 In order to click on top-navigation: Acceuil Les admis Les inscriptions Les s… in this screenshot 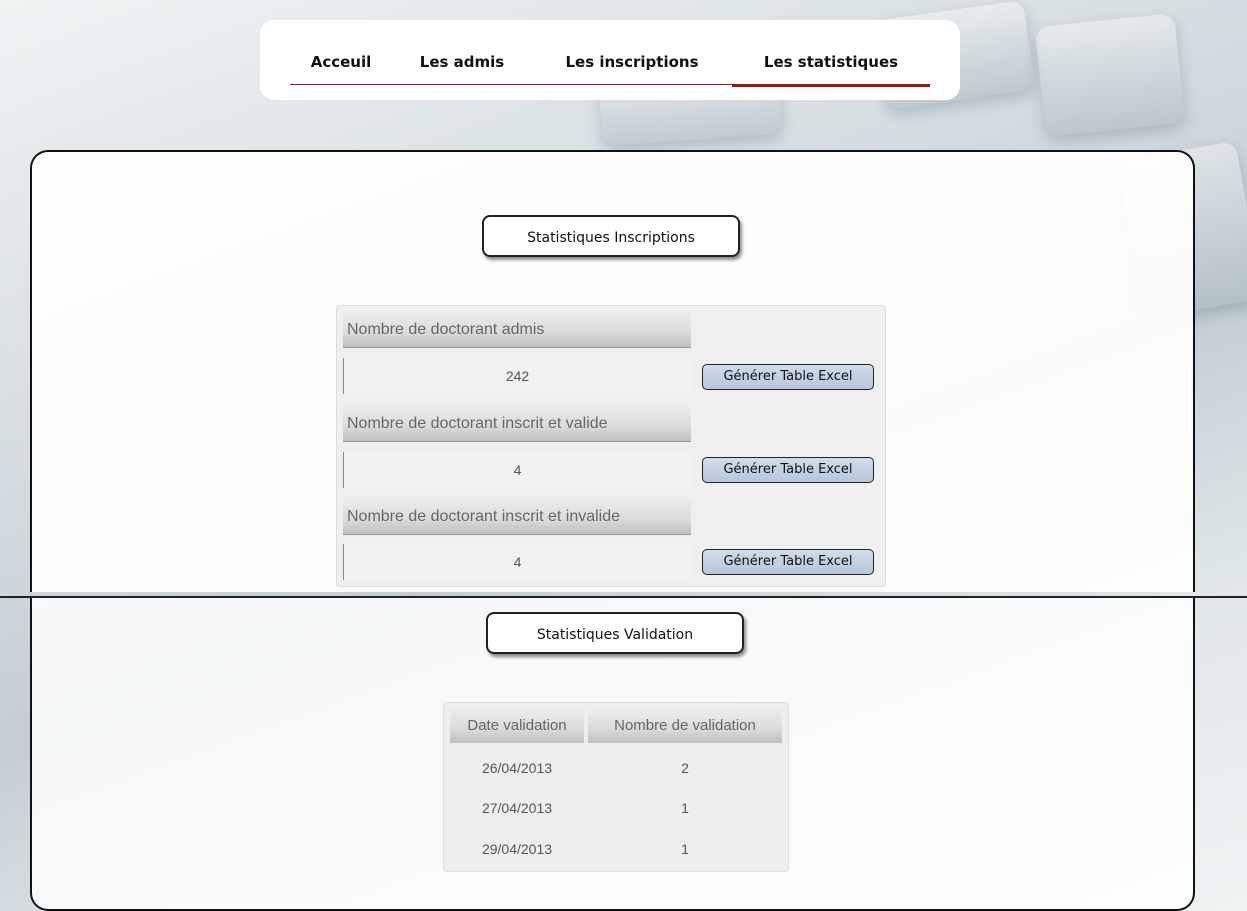, I will do `click(610, 60)`.